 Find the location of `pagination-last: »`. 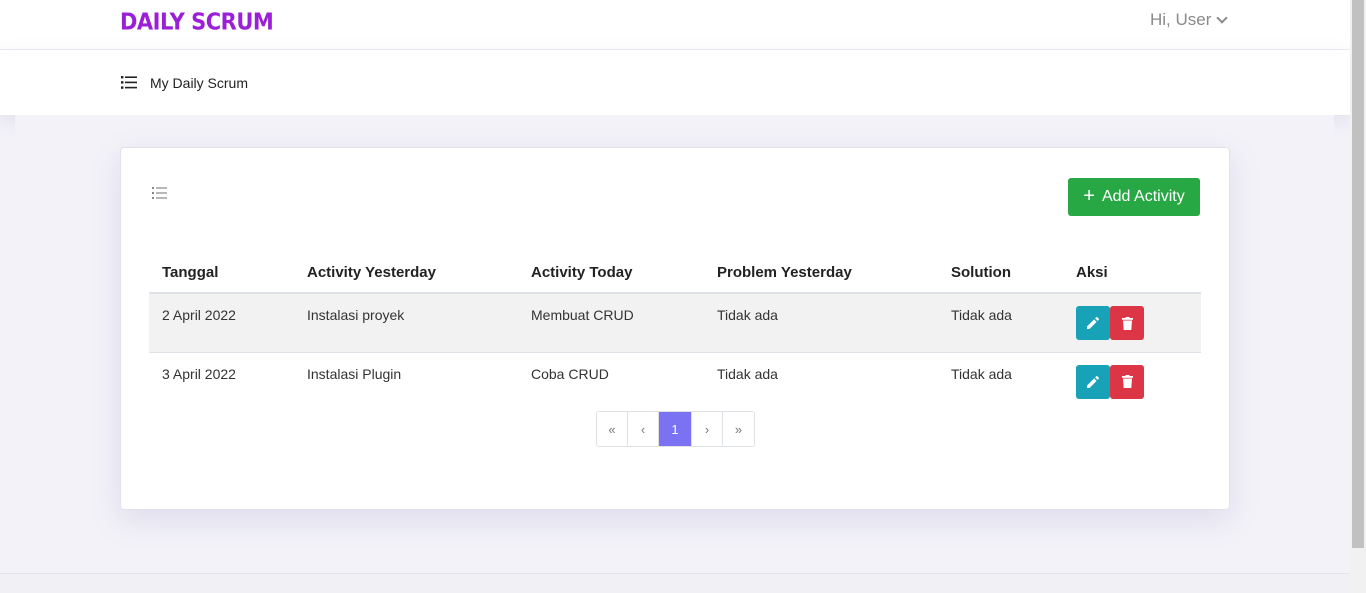

pagination-last: » is located at coordinates (738, 429).